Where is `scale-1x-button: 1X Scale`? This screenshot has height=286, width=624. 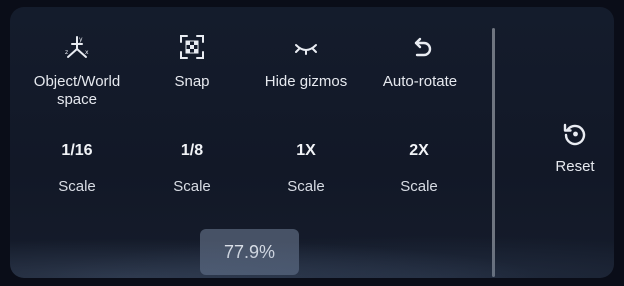
scale-1x-button: 1X Scale is located at coordinates (306, 168).